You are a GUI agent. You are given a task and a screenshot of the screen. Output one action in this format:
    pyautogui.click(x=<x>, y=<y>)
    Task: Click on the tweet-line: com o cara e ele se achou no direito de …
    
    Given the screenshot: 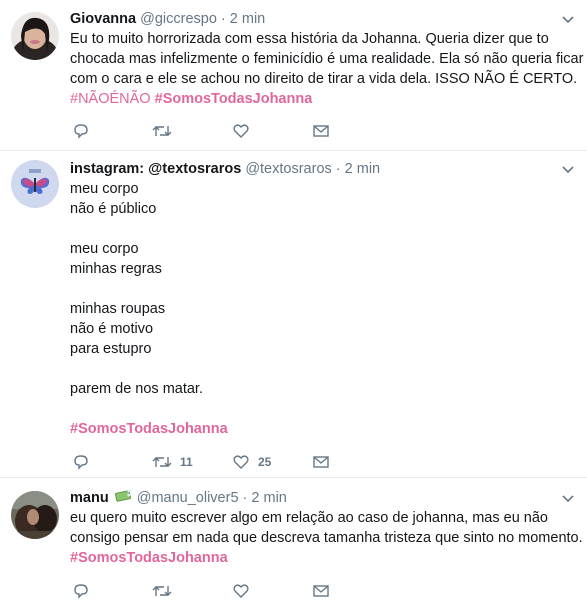 What is the action you would take?
    pyautogui.click(x=324, y=79)
    